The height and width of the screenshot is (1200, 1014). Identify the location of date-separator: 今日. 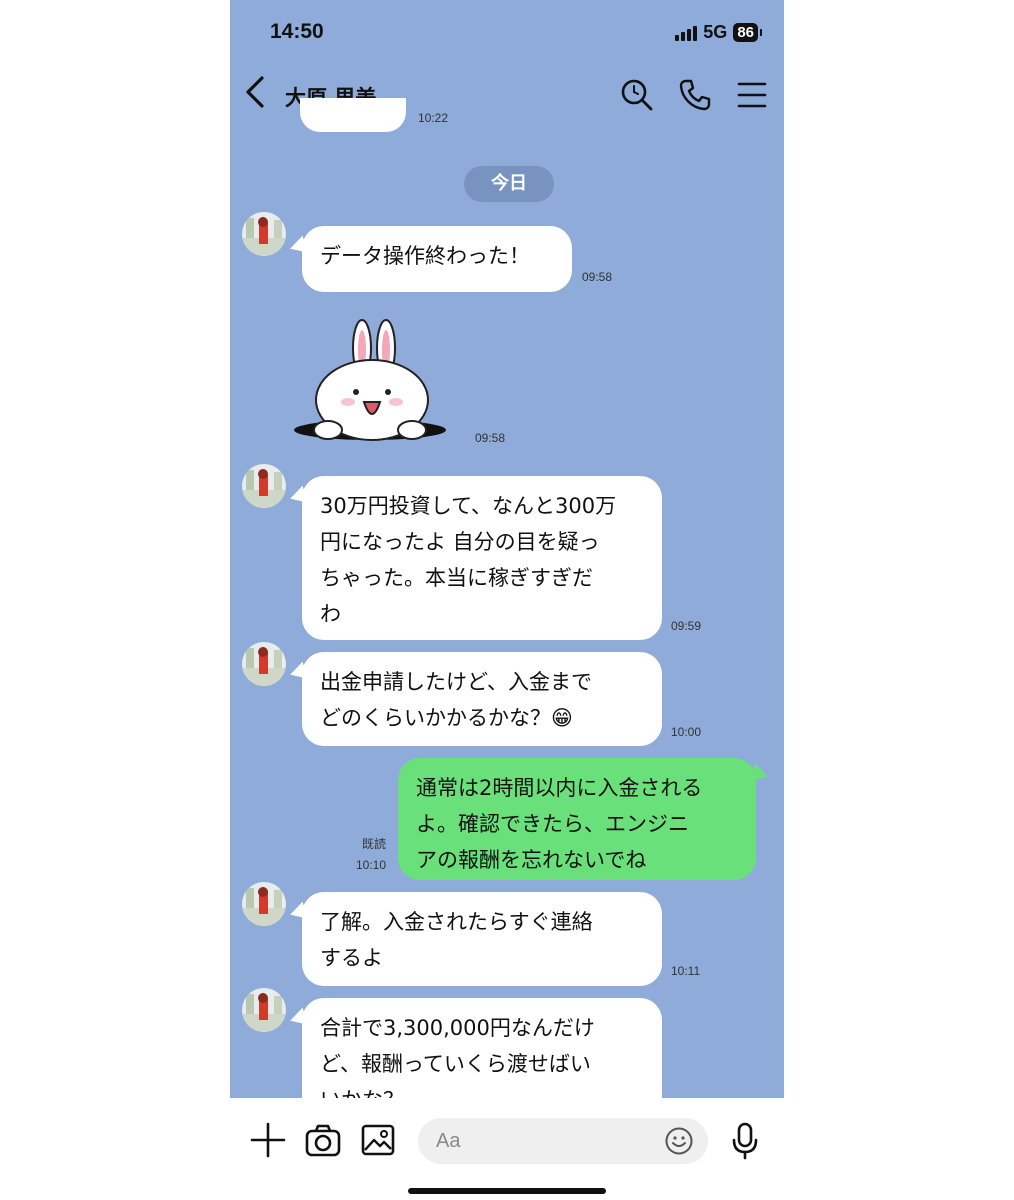
(509, 184).